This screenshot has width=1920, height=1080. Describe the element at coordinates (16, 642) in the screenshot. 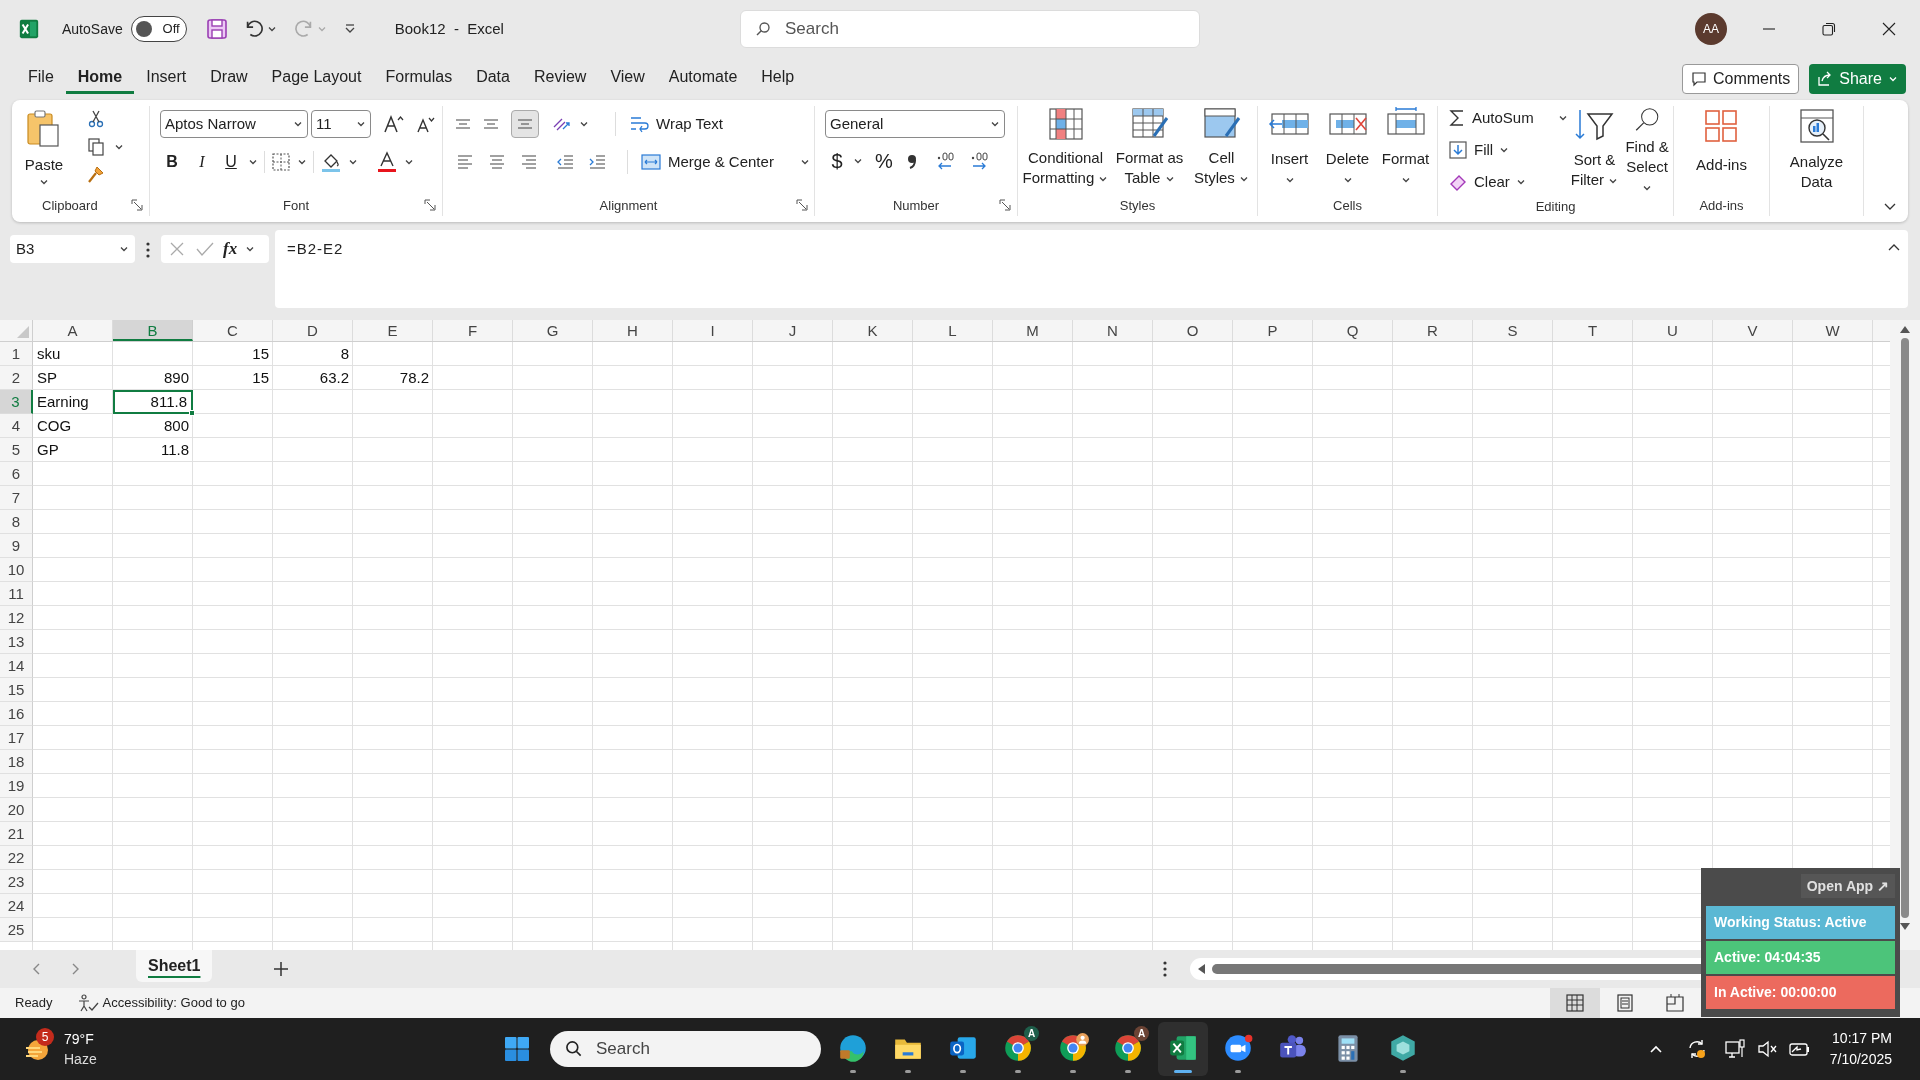

I see `row-header: 13` at that location.